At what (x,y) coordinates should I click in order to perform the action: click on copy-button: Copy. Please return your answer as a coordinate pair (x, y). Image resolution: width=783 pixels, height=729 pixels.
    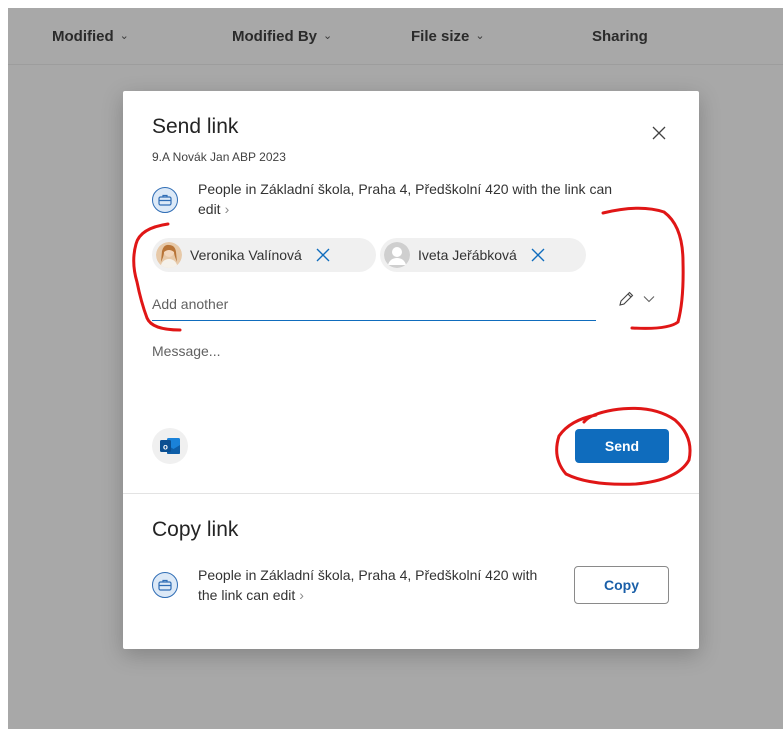
    Looking at the image, I should click on (621, 585).